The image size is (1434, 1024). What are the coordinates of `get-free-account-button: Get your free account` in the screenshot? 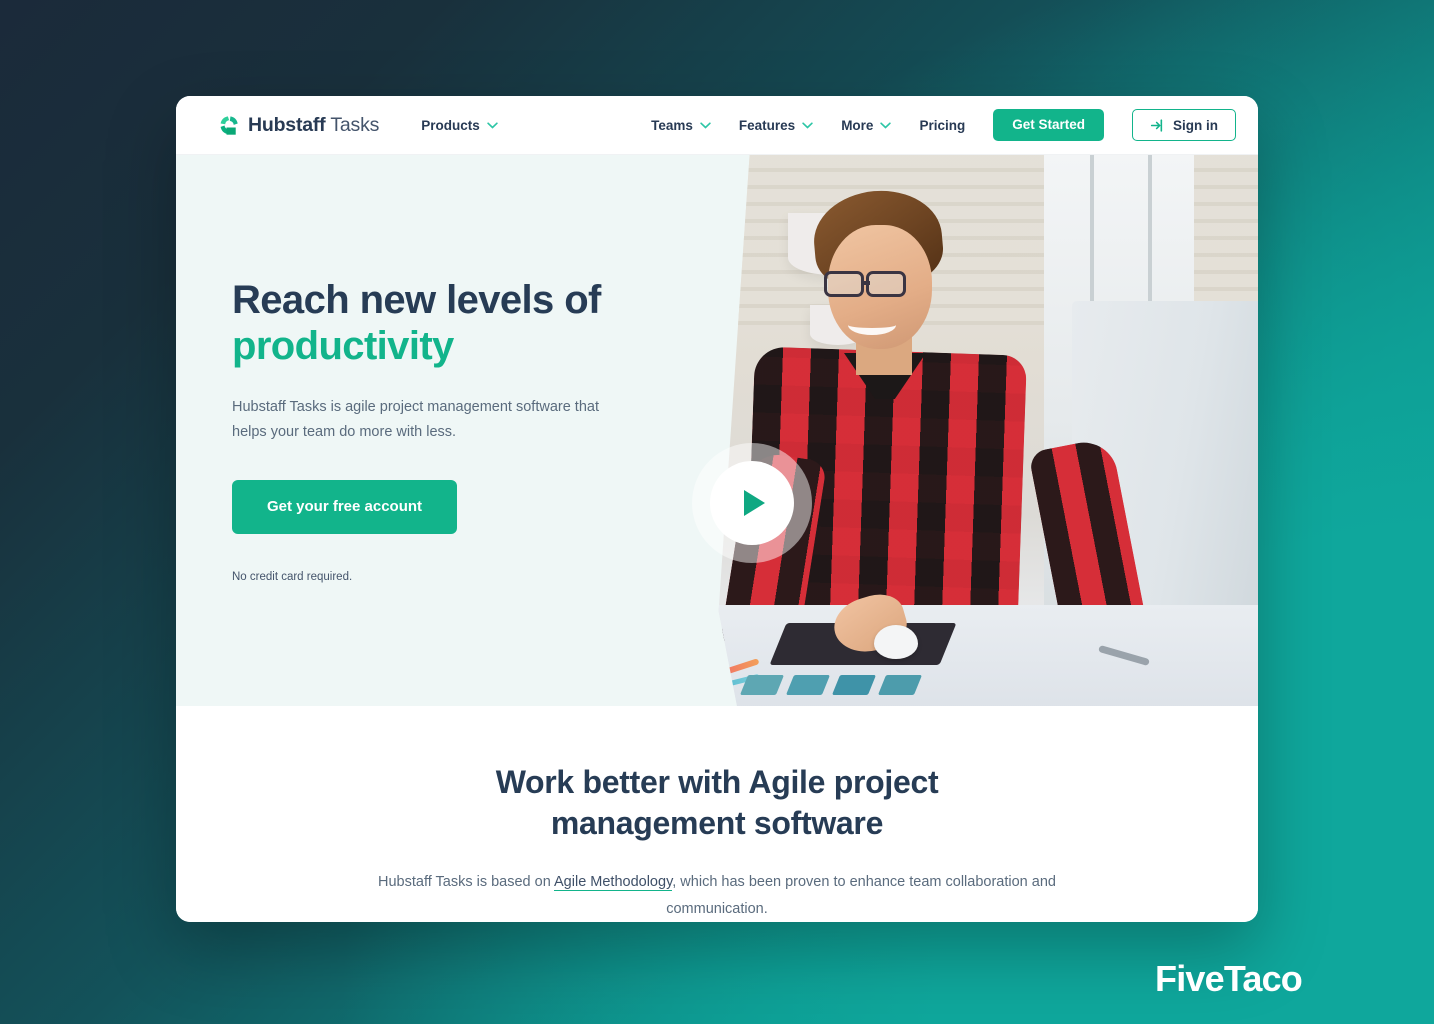 It's located at (345, 507).